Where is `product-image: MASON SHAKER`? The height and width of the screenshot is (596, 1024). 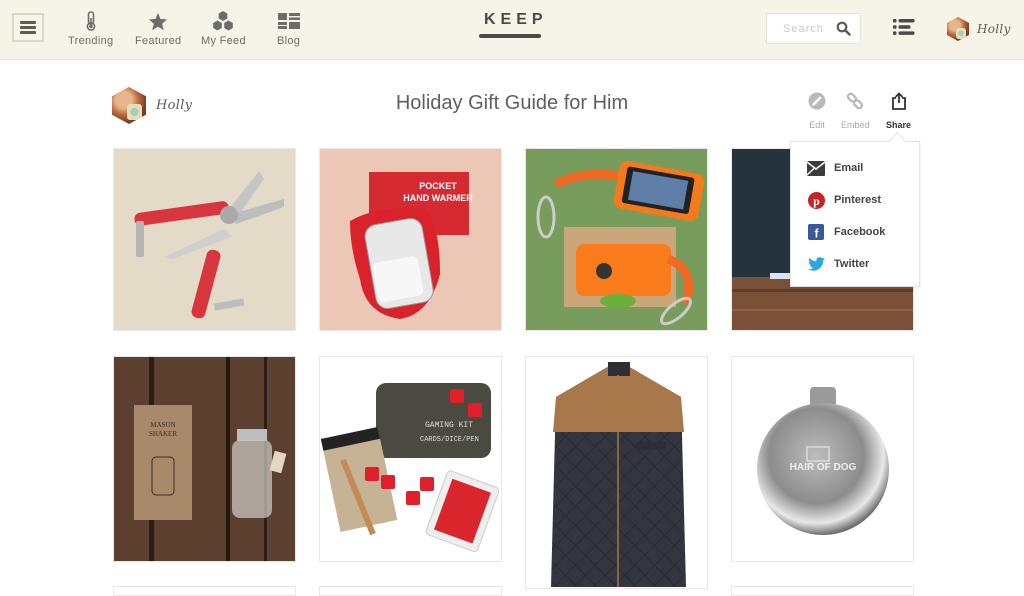 product-image: MASON SHAKER is located at coordinates (204, 459).